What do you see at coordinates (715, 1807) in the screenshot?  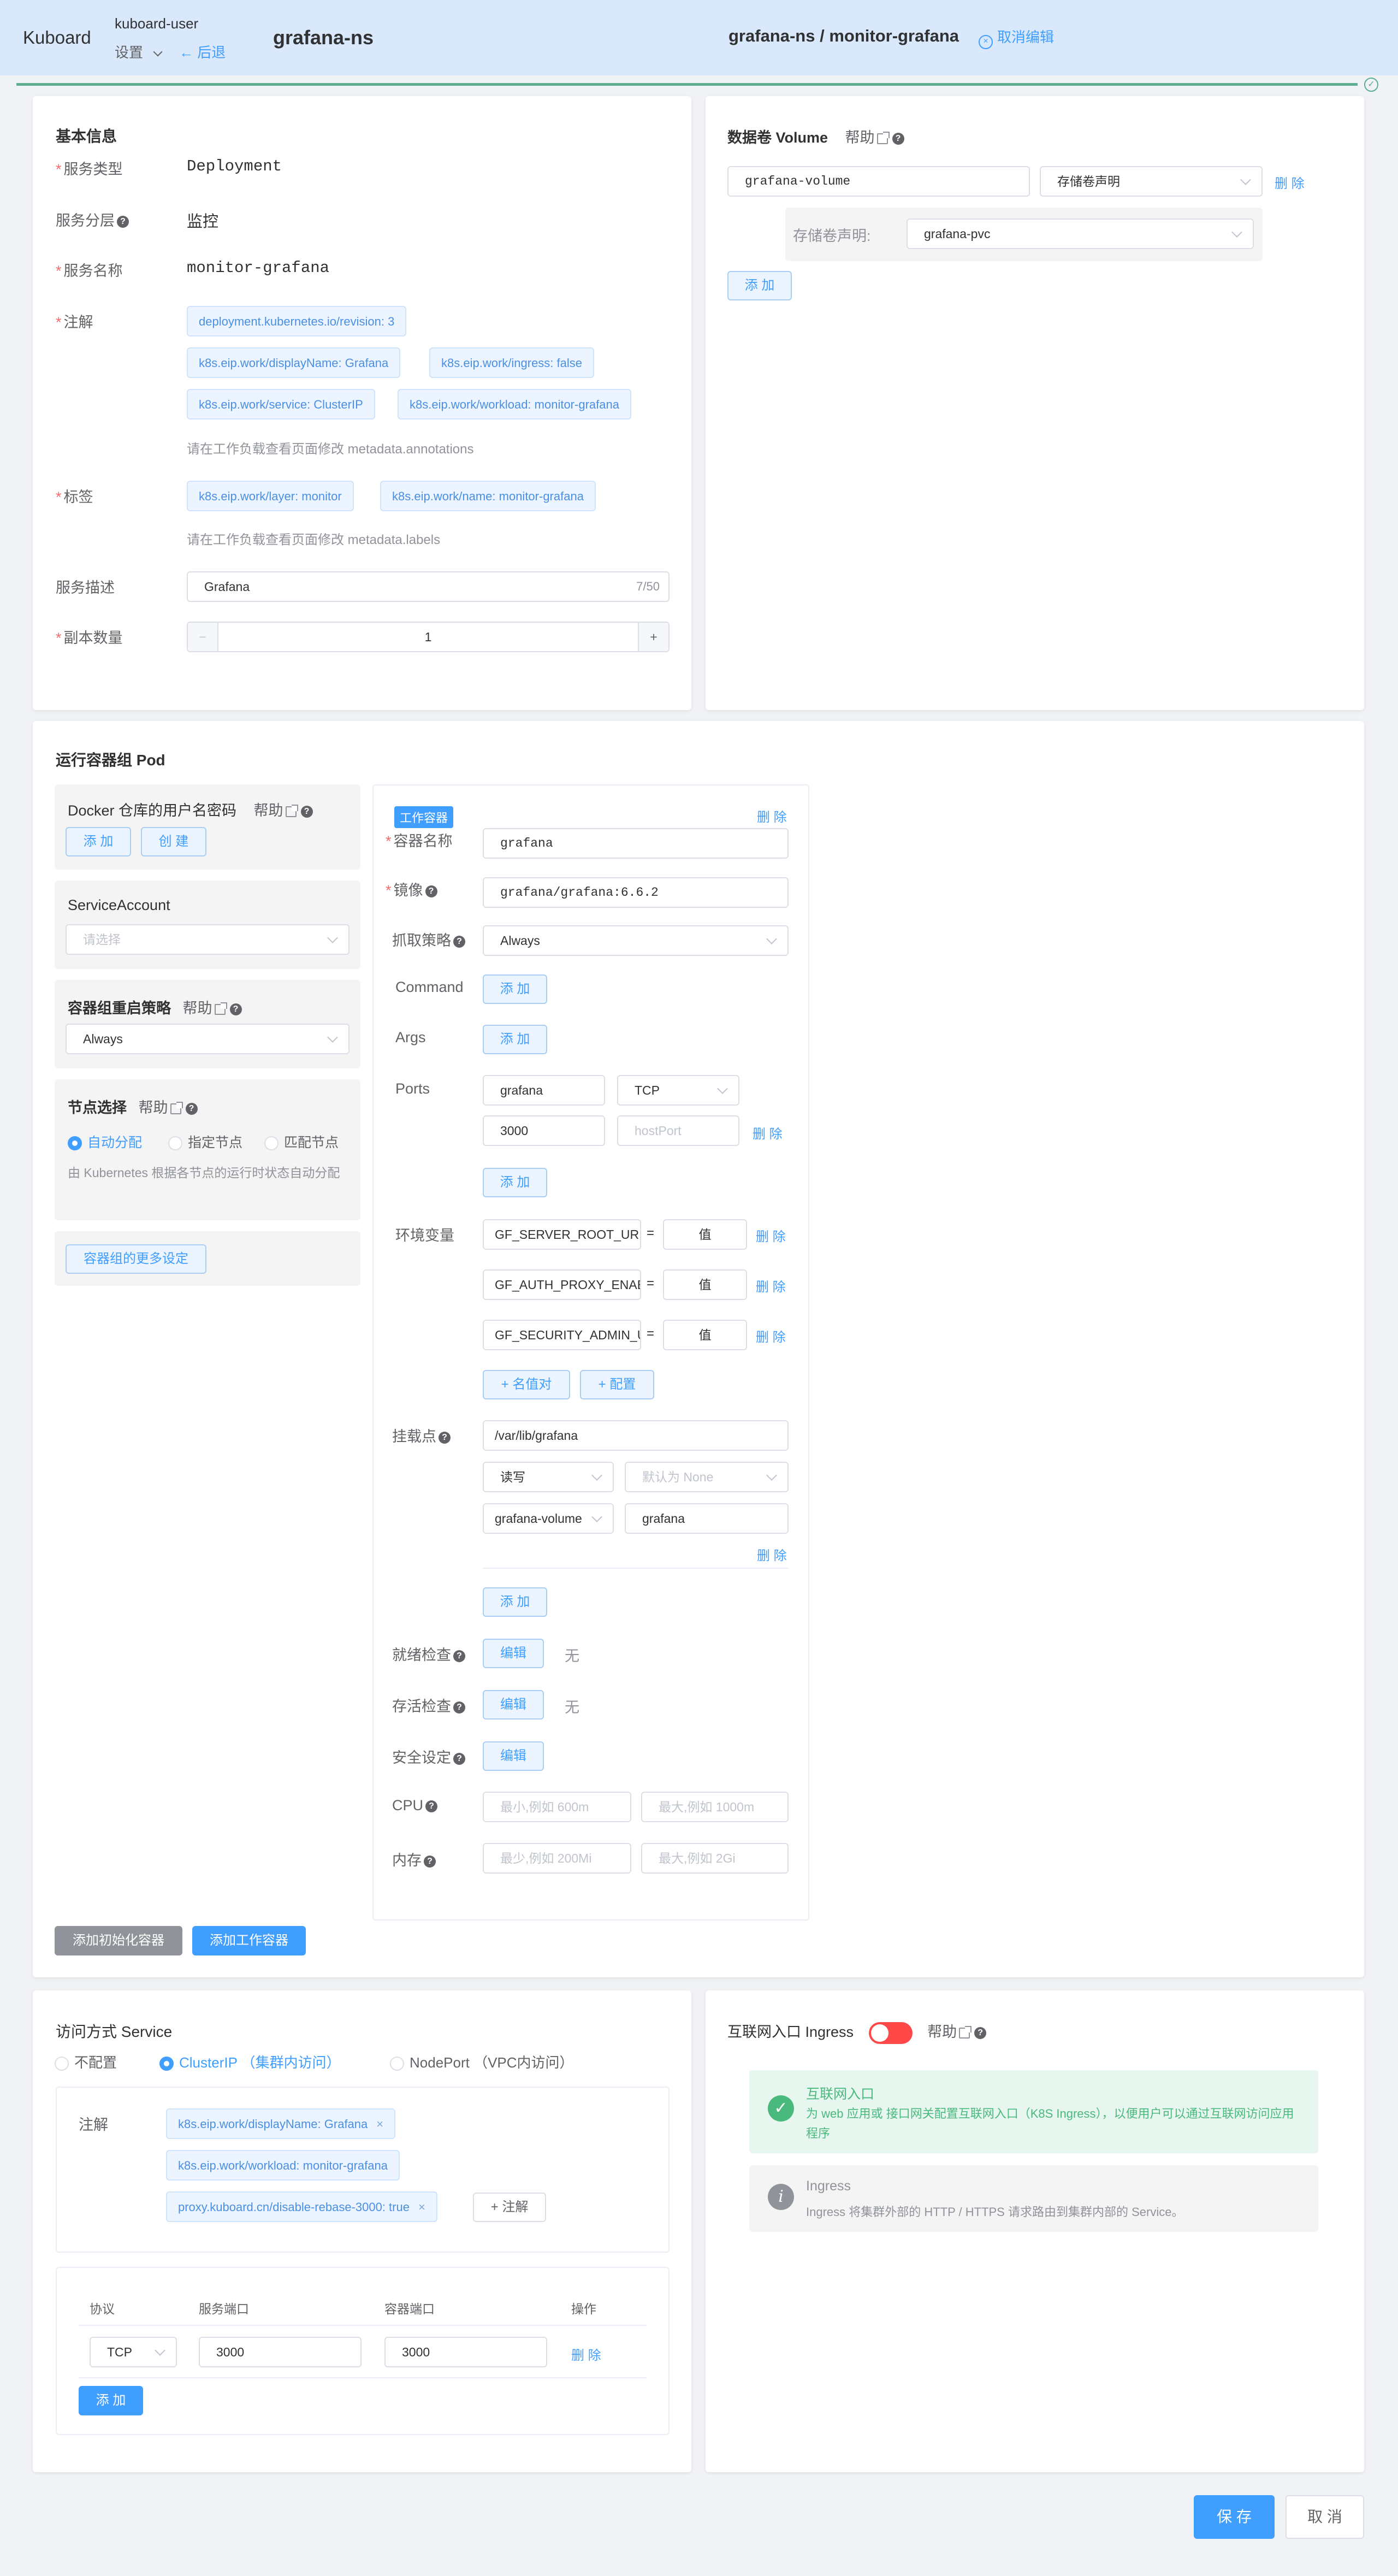 I see `cpu-max-input: 最大,例如 1000m` at bounding box center [715, 1807].